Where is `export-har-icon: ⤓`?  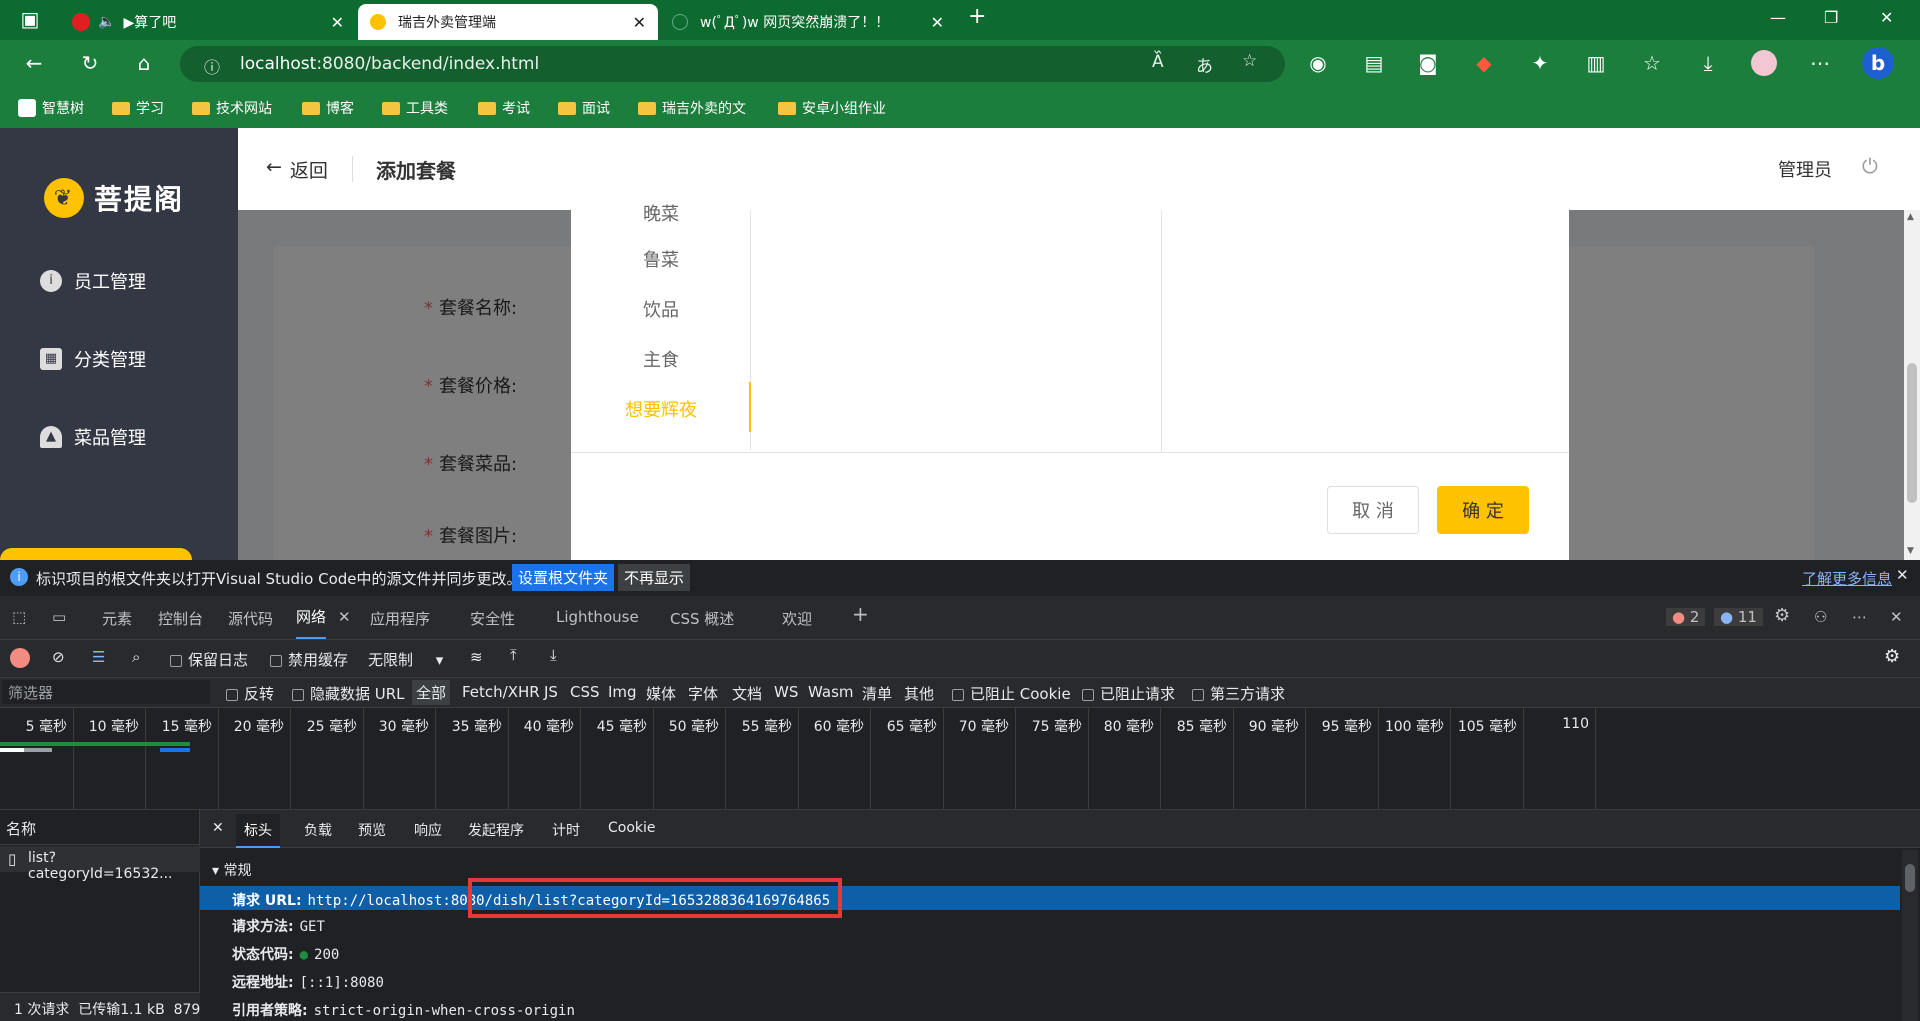
export-har-icon: ⤓ is located at coordinates (553, 655).